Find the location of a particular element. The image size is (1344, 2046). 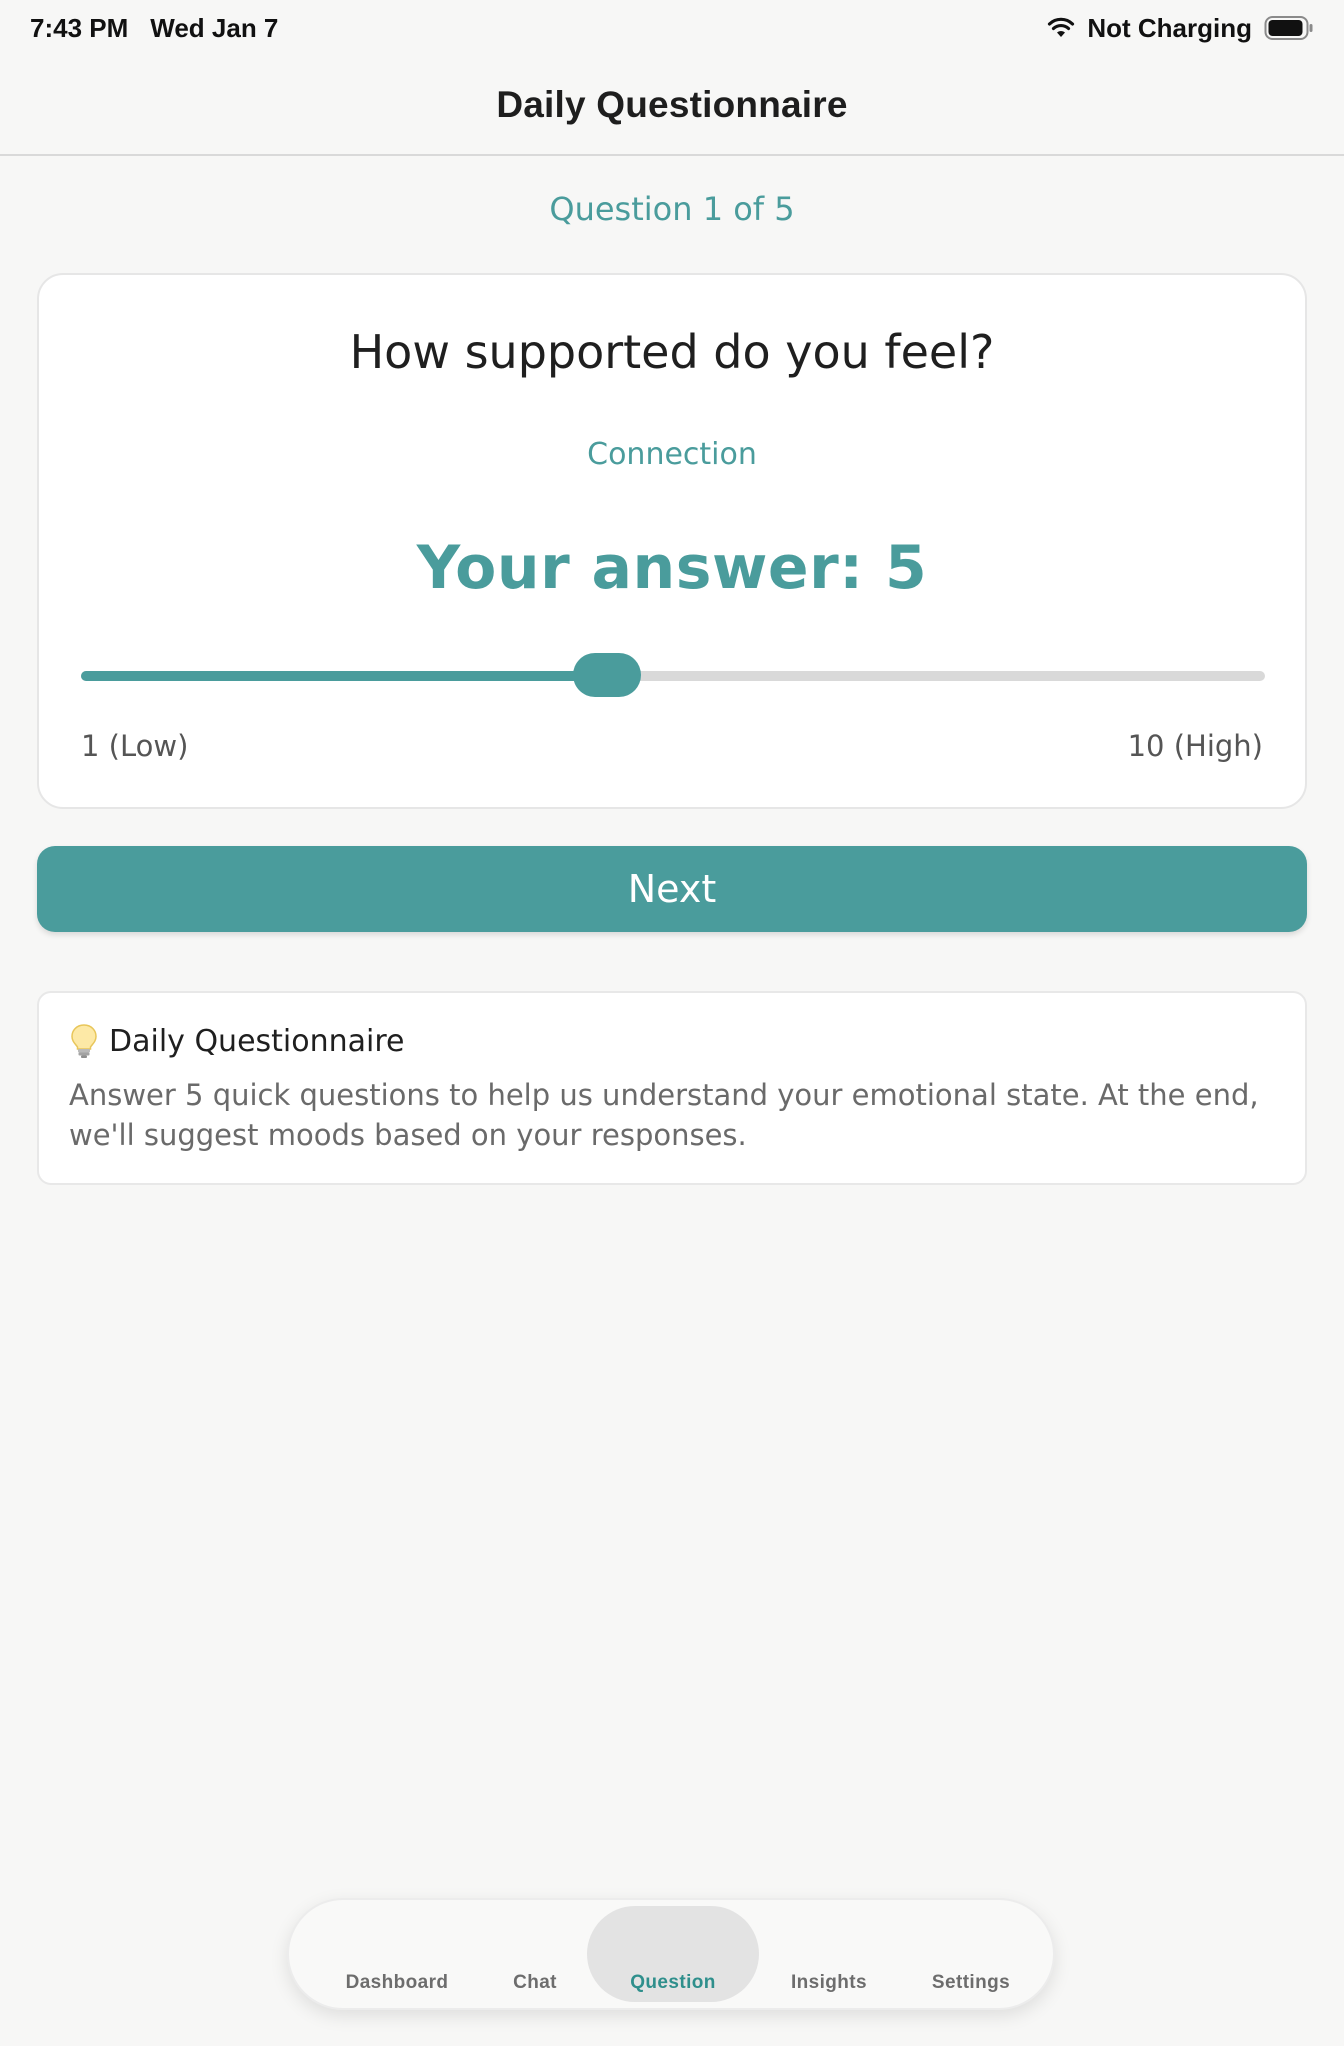

nav-header: Daily Questionnaire is located at coordinates (672, 106).